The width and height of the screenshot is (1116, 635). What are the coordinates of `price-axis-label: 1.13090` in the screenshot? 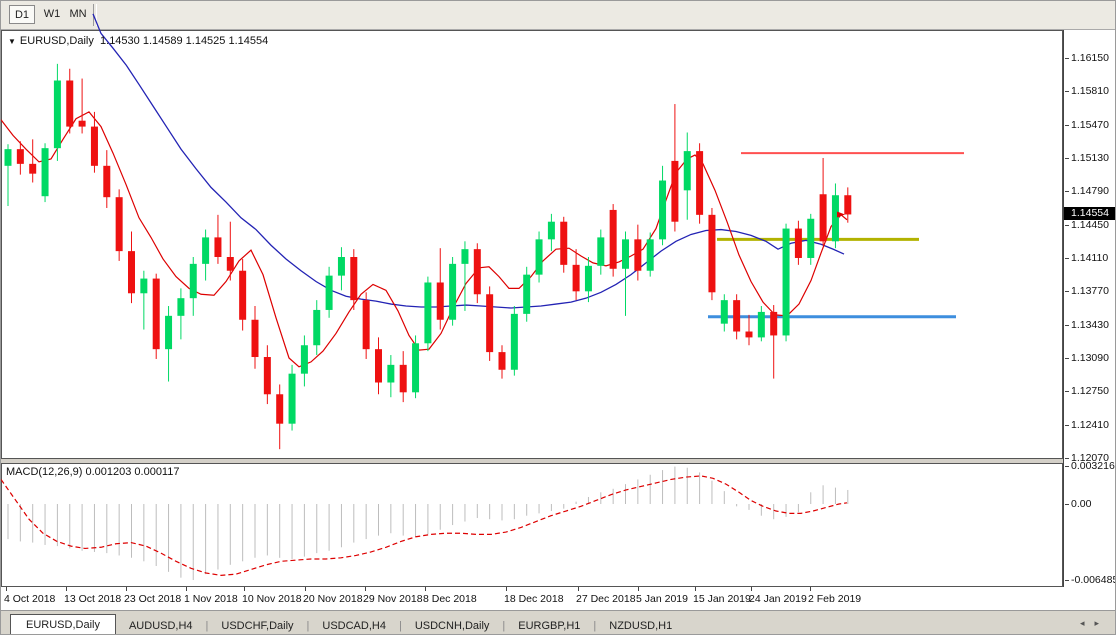 It's located at (1087, 357).